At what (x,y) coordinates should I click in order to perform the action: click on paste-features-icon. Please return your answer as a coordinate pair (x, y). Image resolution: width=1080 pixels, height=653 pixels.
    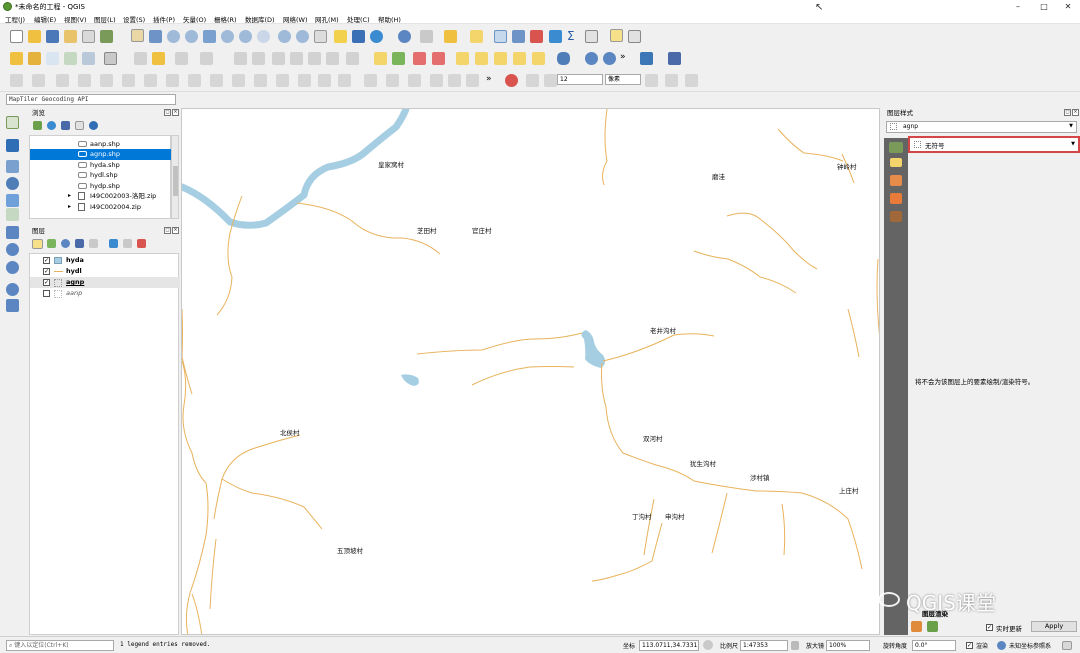
    Looking at the image, I should click on (296, 58).